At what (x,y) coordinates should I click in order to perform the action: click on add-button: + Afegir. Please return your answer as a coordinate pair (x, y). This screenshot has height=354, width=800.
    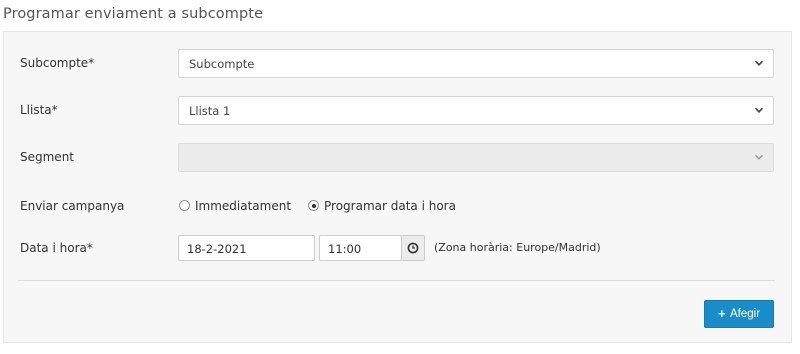
    Looking at the image, I should click on (739, 314).